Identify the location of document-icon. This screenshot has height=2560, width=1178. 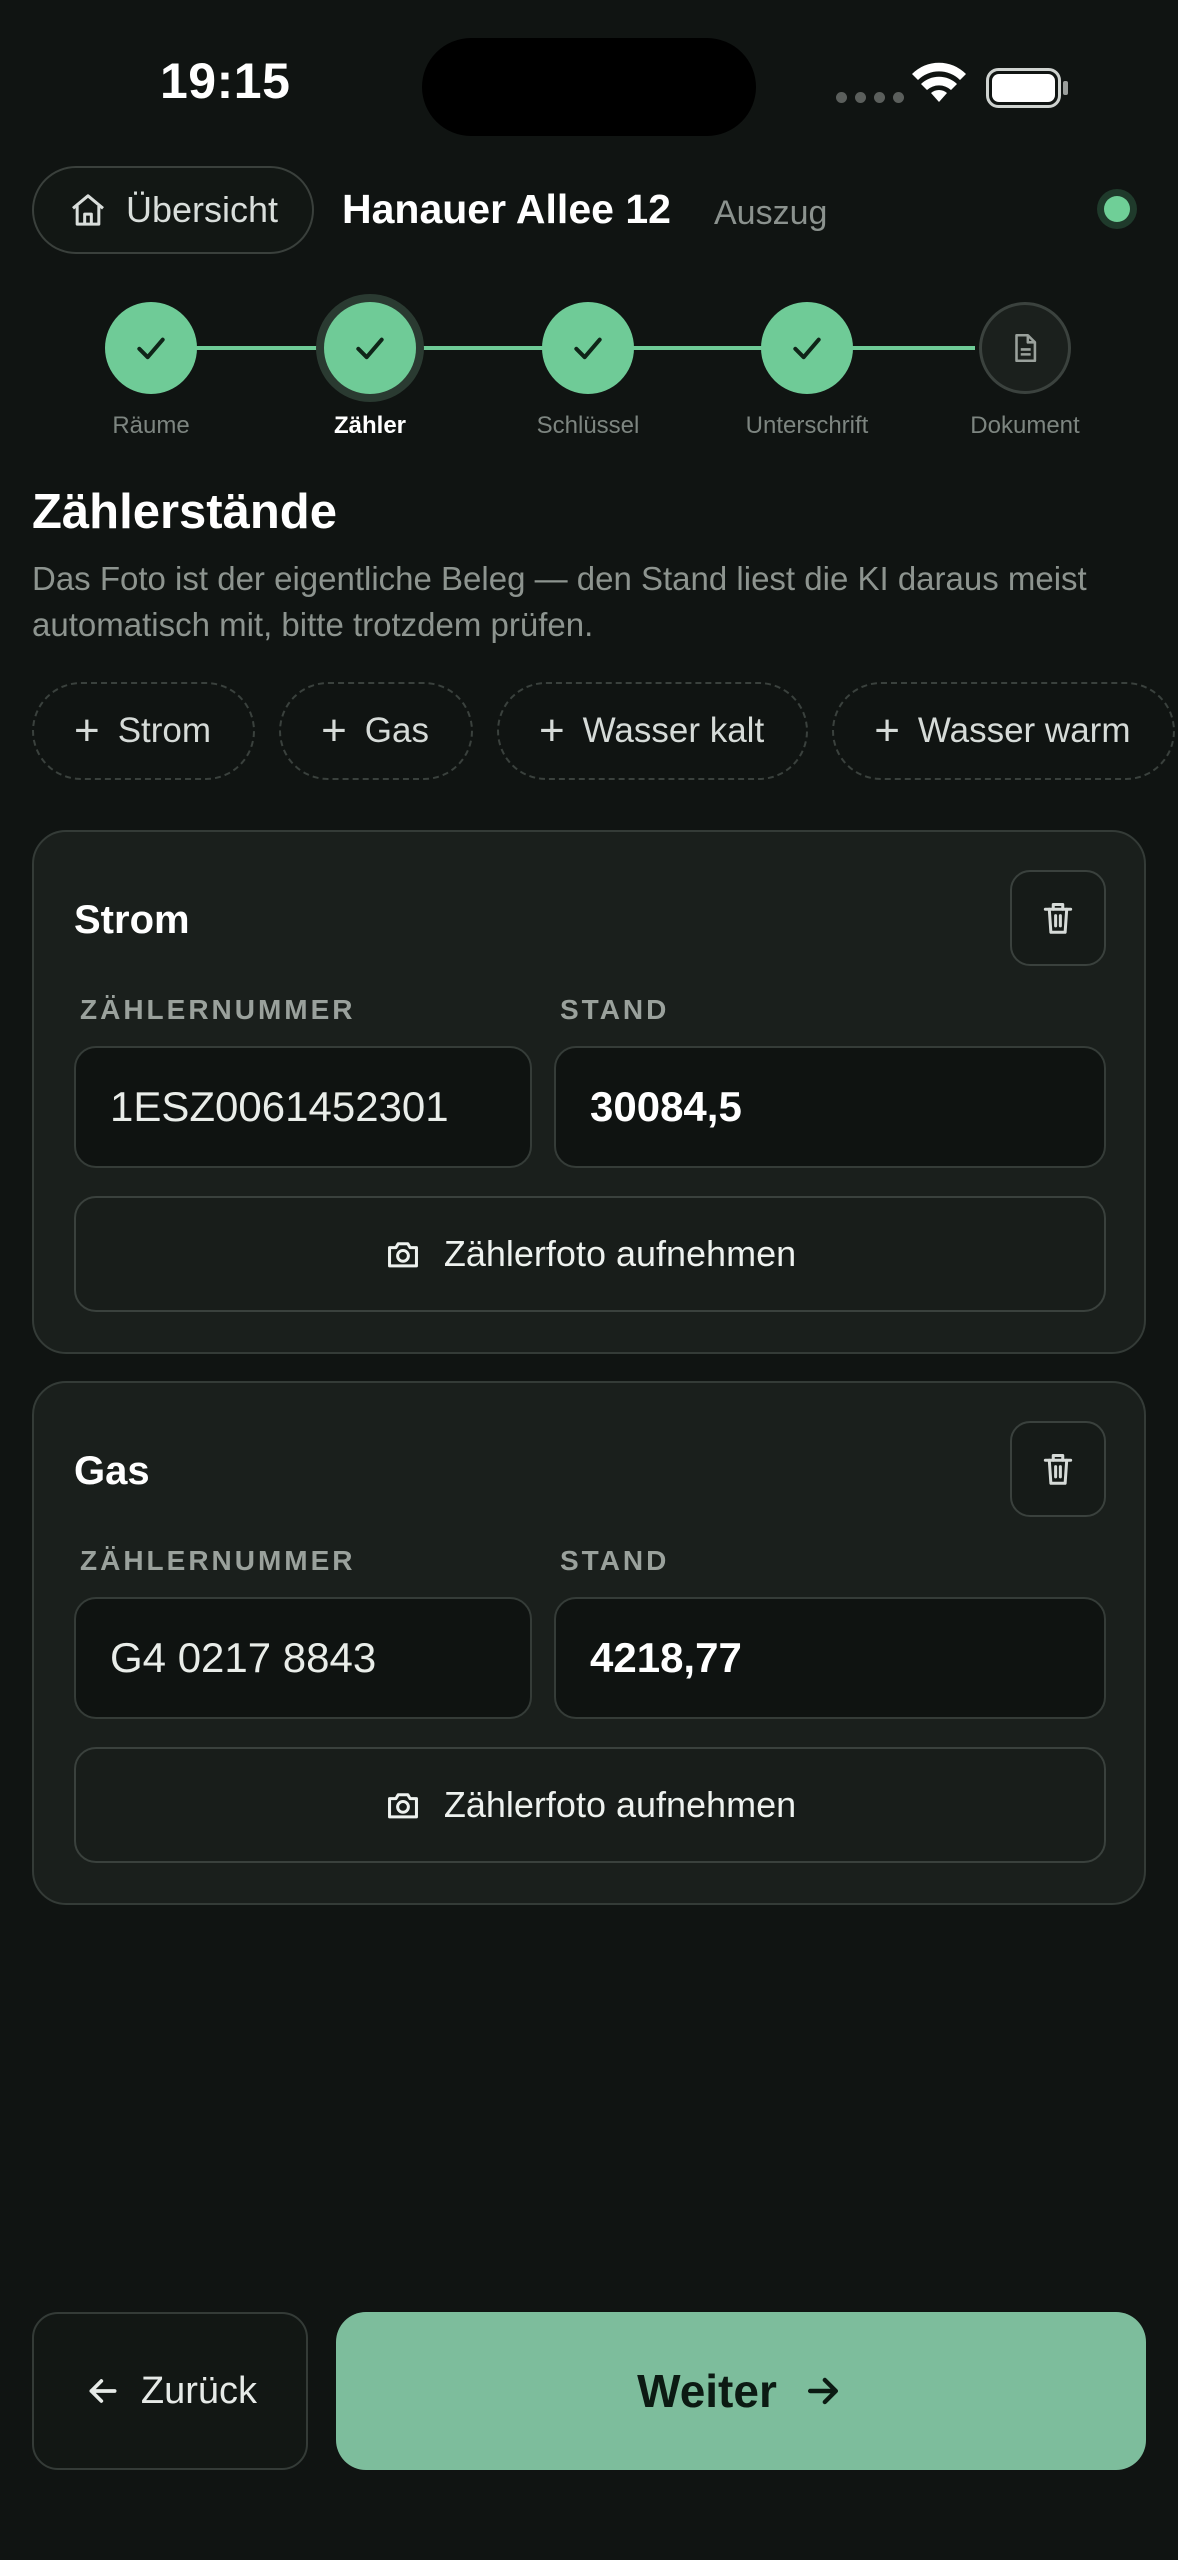
(1026, 348).